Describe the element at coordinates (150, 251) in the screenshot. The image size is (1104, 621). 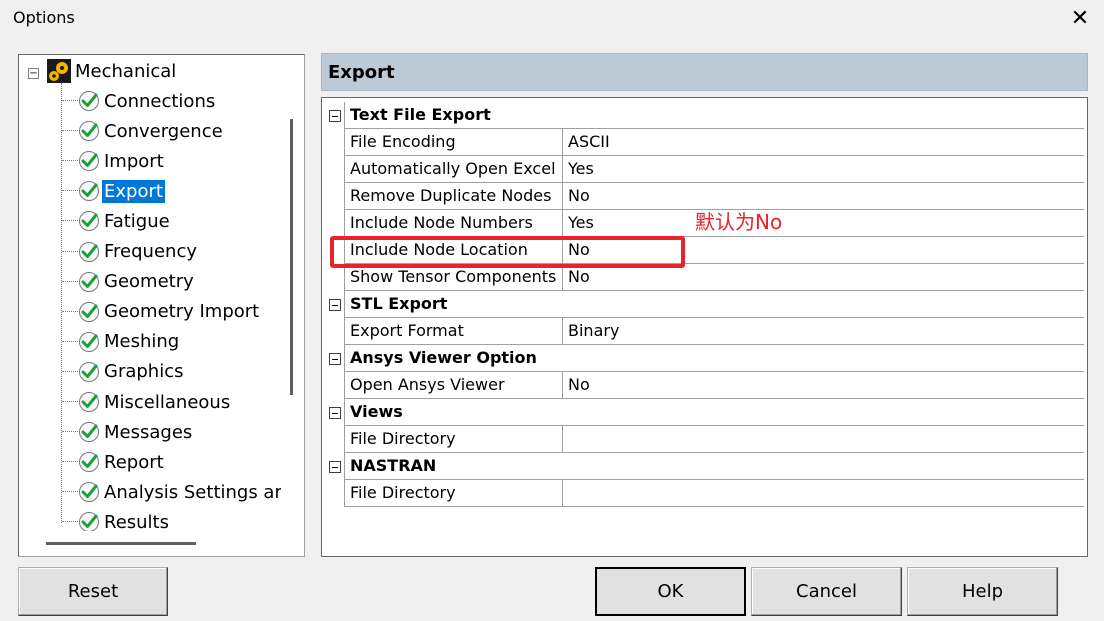
I see `tree-item-label: Frequency` at that location.